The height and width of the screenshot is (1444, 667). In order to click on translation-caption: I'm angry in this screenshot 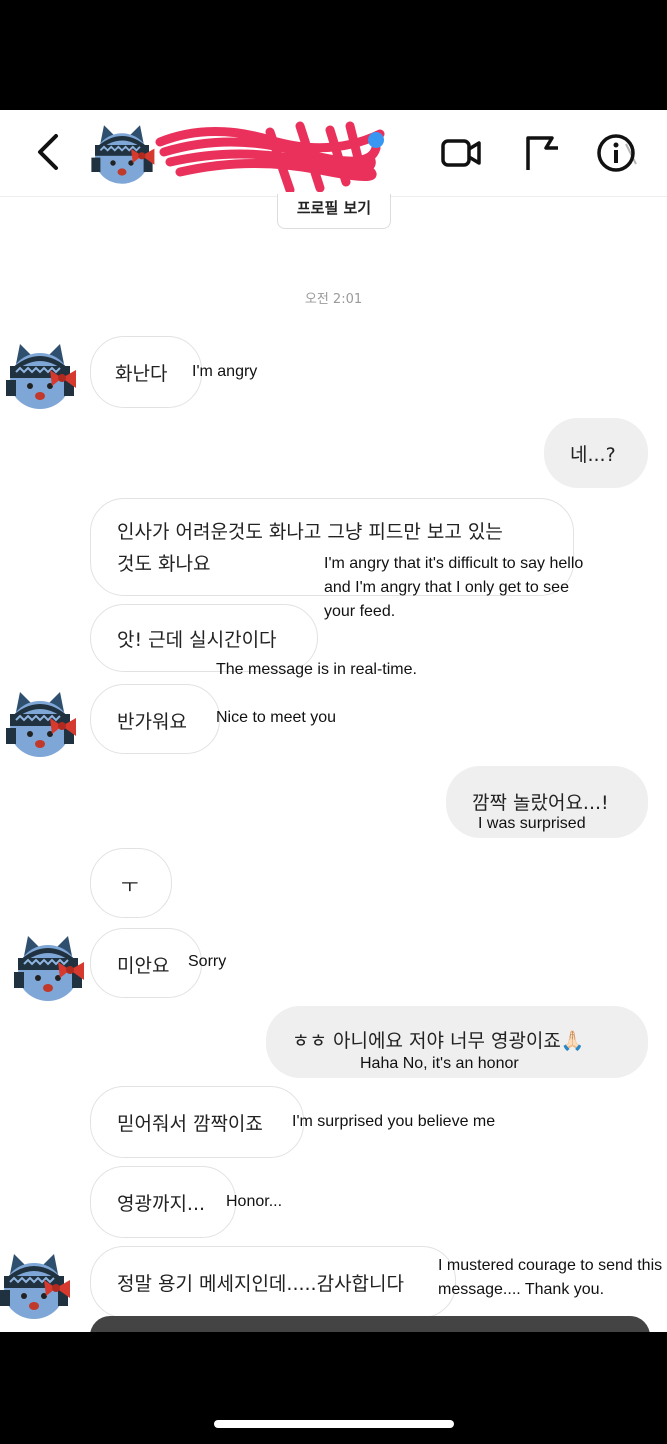, I will do `click(225, 371)`.